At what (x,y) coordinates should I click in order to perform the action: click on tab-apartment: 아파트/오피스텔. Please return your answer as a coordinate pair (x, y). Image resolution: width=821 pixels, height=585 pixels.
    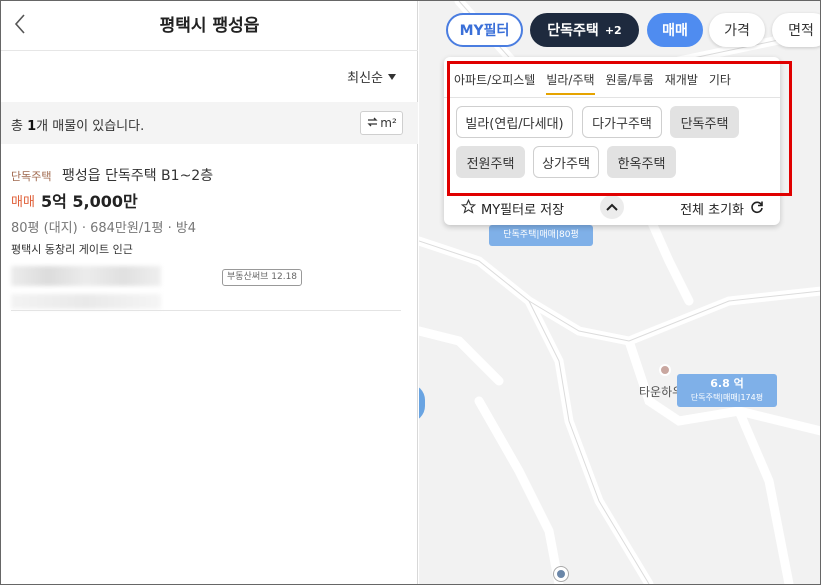
    Looking at the image, I should click on (494, 83).